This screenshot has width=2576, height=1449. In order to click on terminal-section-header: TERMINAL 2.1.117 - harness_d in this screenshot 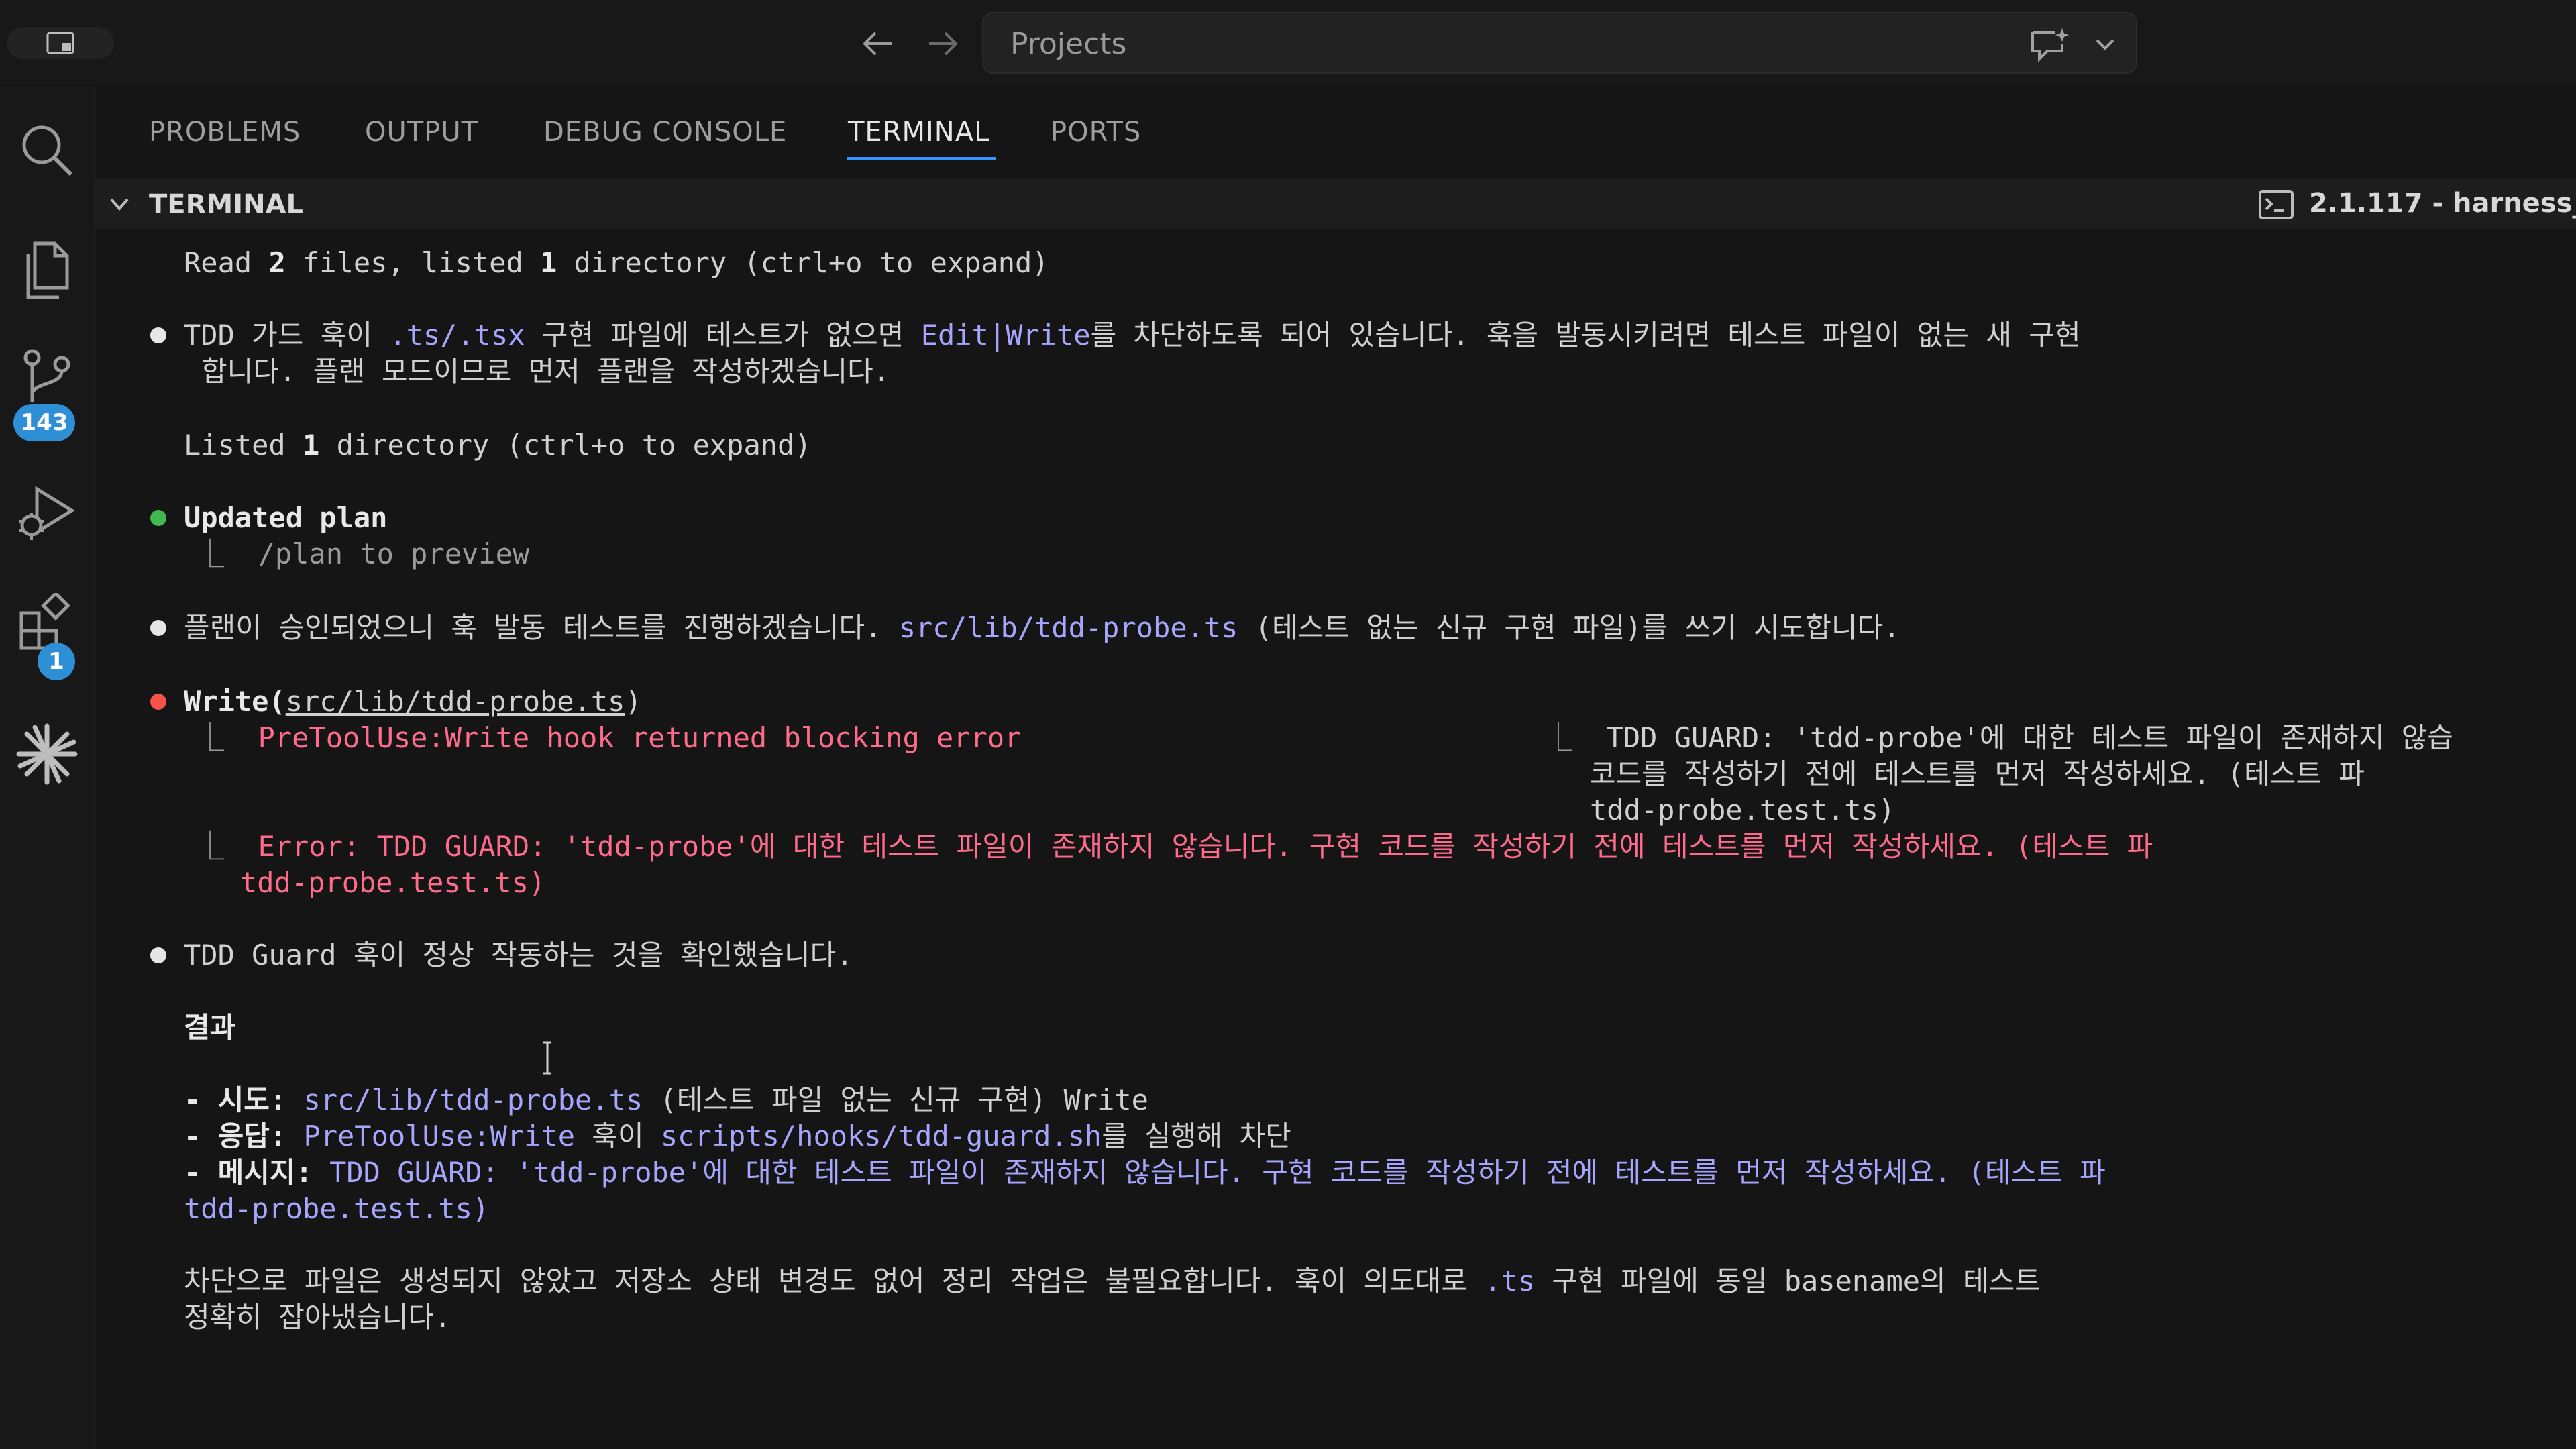, I will do `click(1335, 203)`.